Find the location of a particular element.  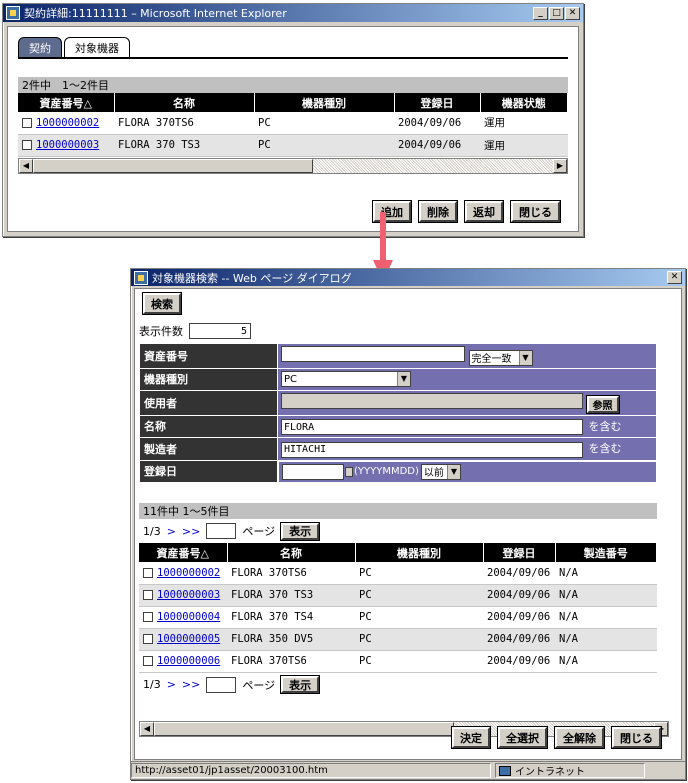

col-date: 登録日 is located at coordinates (519, 552).